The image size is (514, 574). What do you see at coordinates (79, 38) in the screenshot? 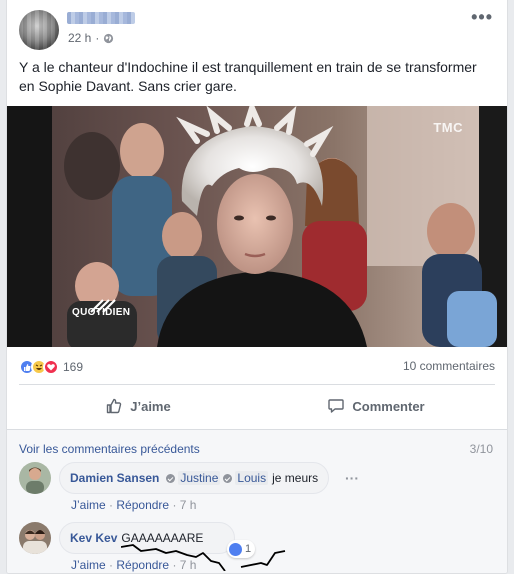
I see `post-time: 22 h` at bounding box center [79, 38].